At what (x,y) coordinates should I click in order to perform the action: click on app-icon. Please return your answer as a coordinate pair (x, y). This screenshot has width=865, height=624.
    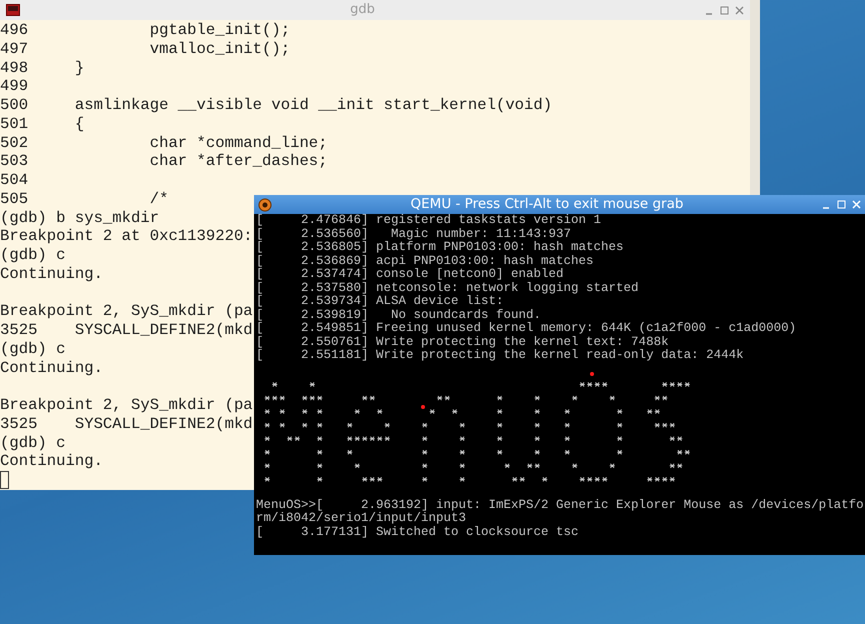
    Looking at the image, I should click on (265, 205).